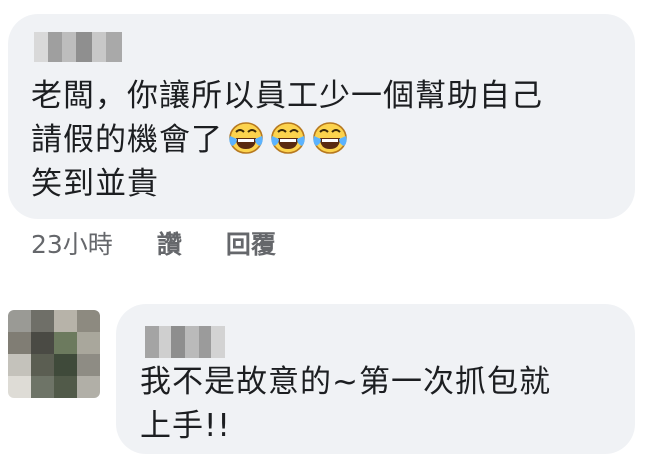 The width and height of the screenshot is (660, 454). I want to click on comment-line: 請假的機會了, so click(331, 140).